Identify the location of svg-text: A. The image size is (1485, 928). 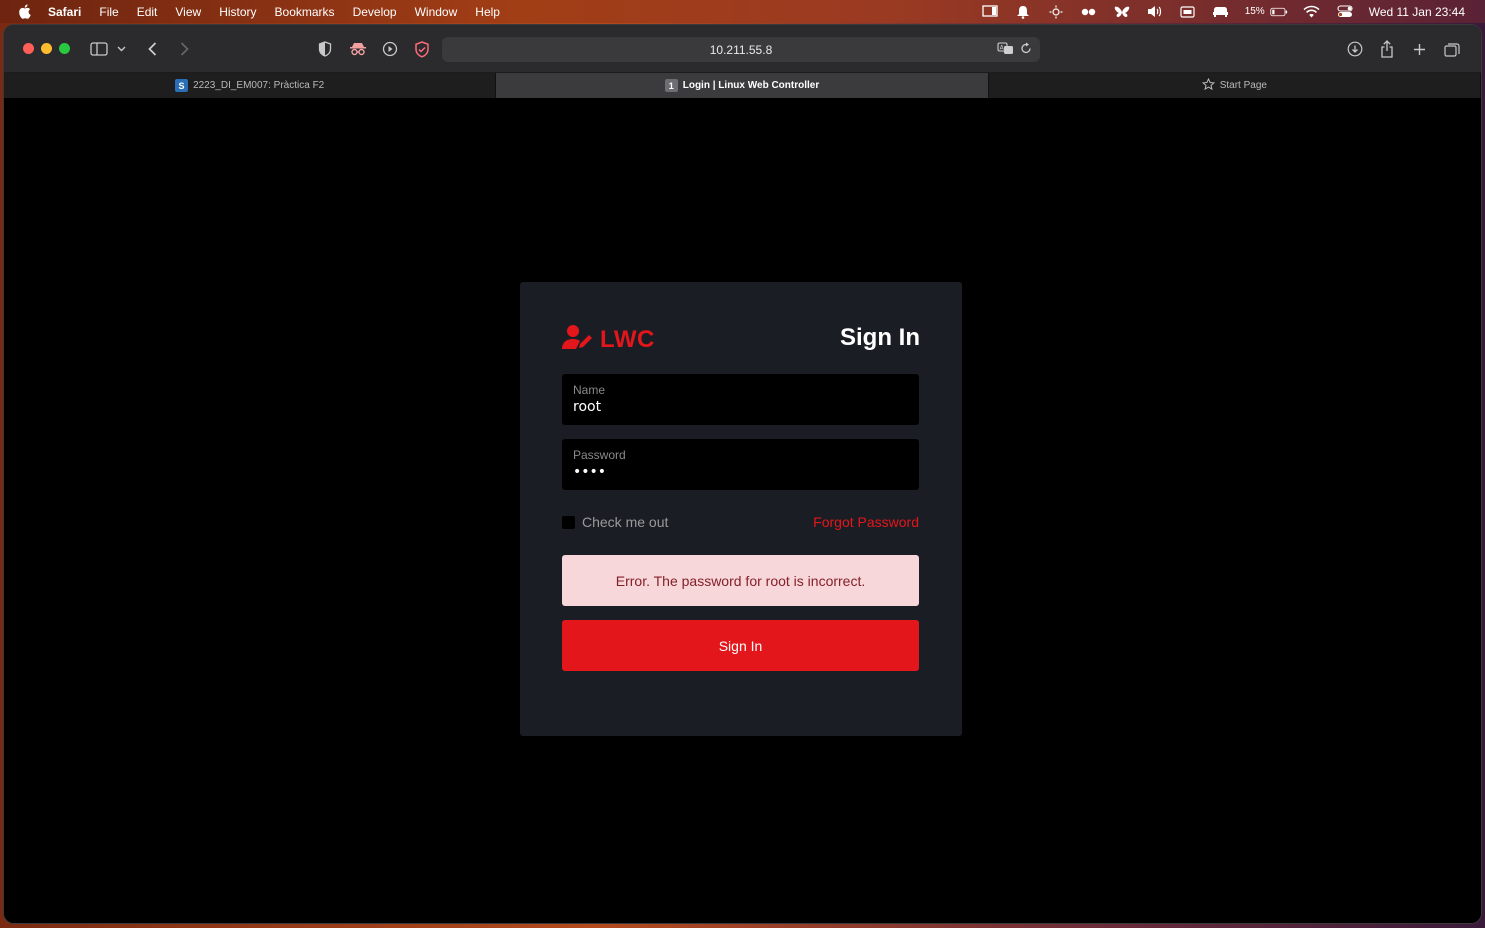
(1002, 47).